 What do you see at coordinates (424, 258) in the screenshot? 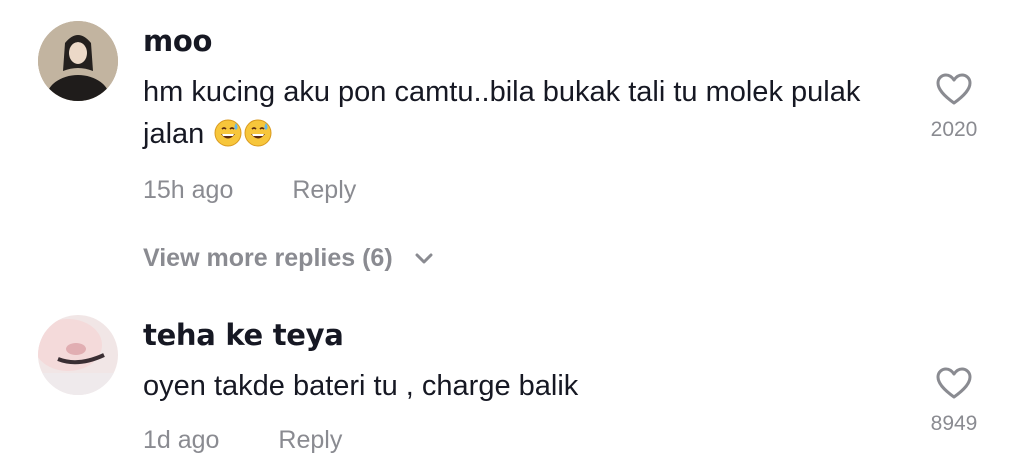
I see `chevron-down-icon` at bounding box center [424, 258].